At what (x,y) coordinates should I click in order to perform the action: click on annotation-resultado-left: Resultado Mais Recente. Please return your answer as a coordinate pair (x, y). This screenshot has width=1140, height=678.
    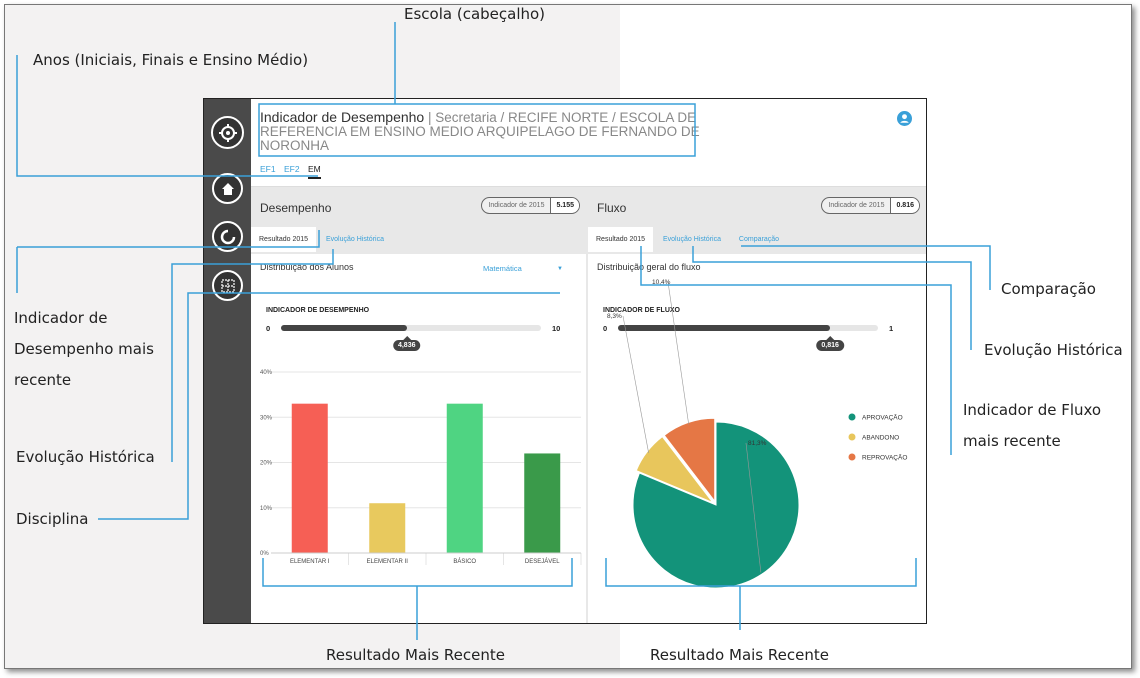
    Looking at the image, I should click on (415, 655).